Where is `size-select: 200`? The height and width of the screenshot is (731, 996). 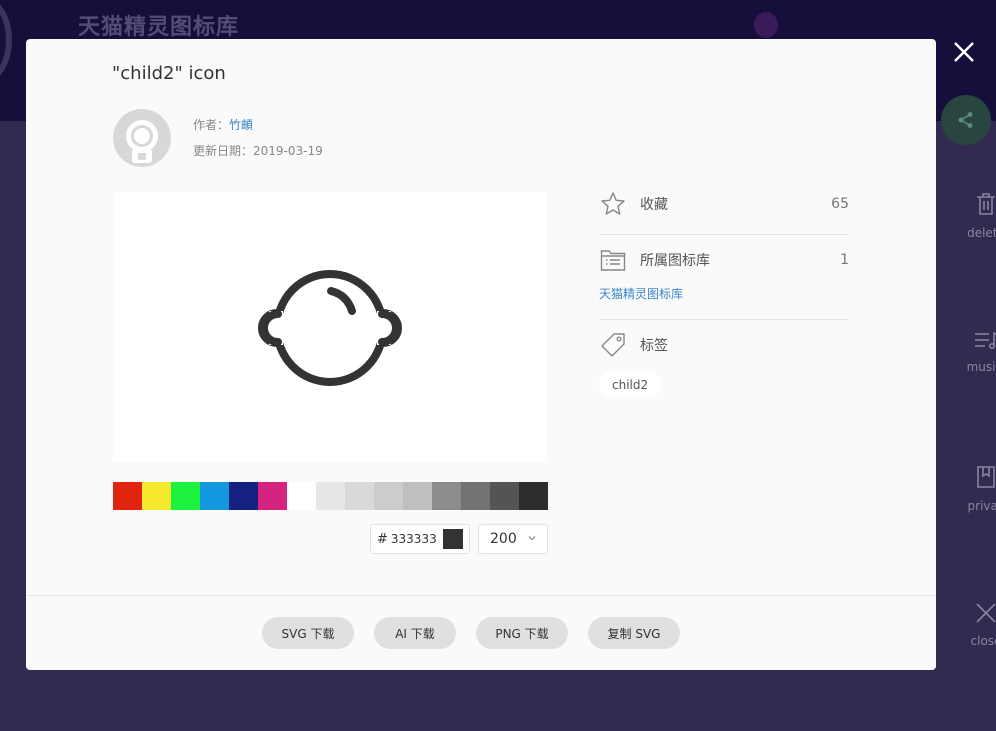 size-select: 200 is located at coordinates (513, 539).